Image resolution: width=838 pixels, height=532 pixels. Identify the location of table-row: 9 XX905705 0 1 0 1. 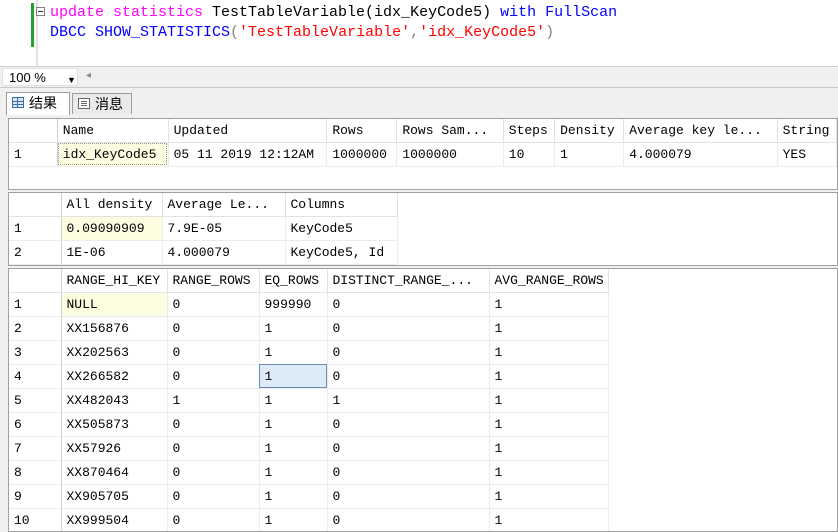
(309, 496).